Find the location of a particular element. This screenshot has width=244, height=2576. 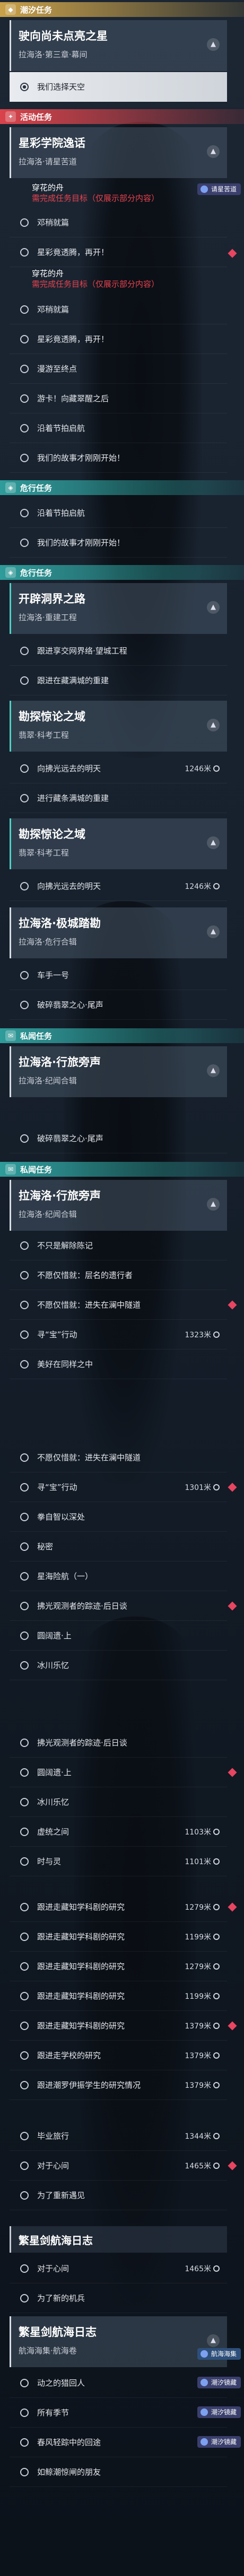

objective-row: 跟进在藏满城的重建 is located at coordinates (119, 680).